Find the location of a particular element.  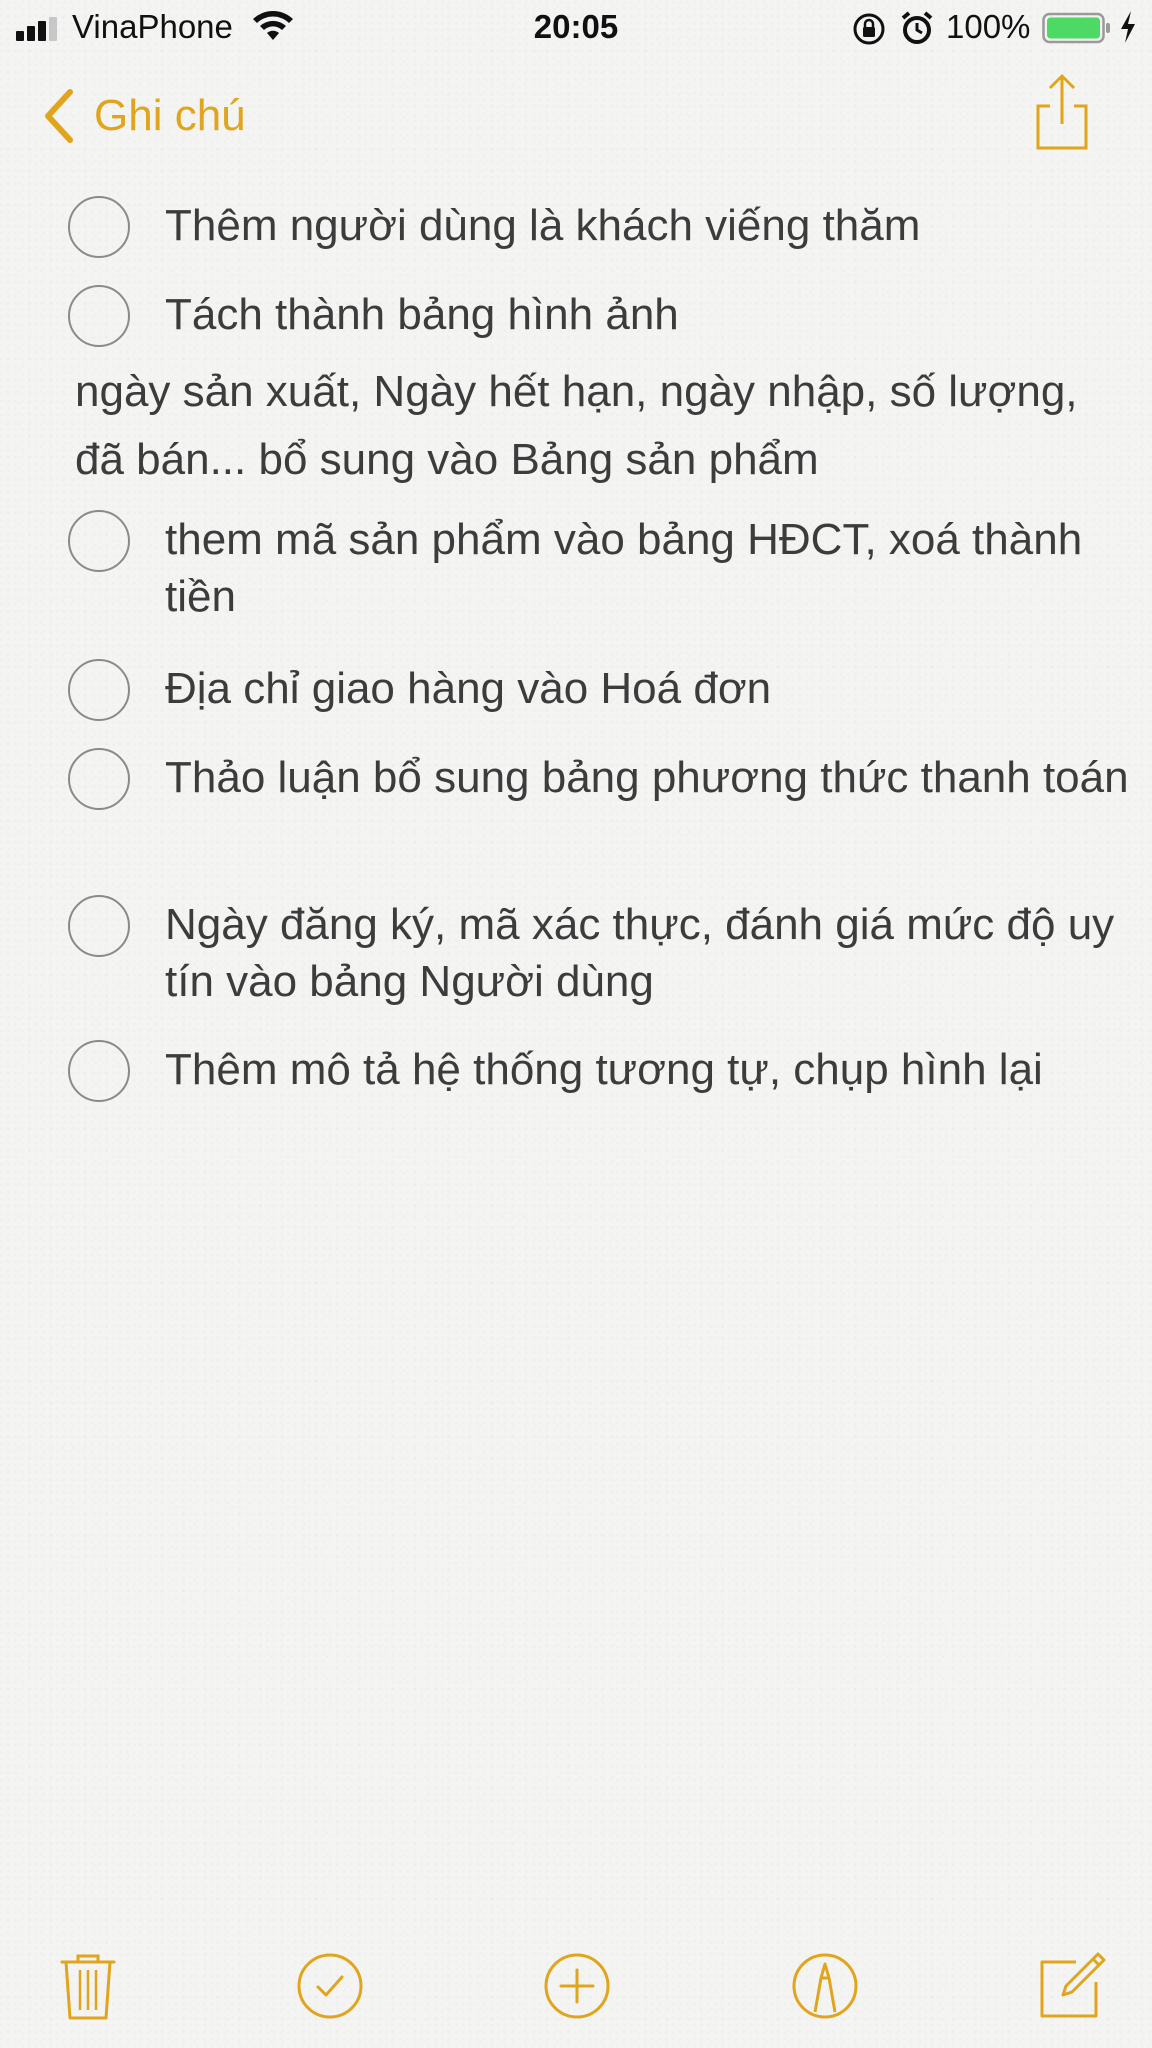

checklist-item-text: Thêm người dùng là khách viếng thăm is located at coordinates (655, 225).